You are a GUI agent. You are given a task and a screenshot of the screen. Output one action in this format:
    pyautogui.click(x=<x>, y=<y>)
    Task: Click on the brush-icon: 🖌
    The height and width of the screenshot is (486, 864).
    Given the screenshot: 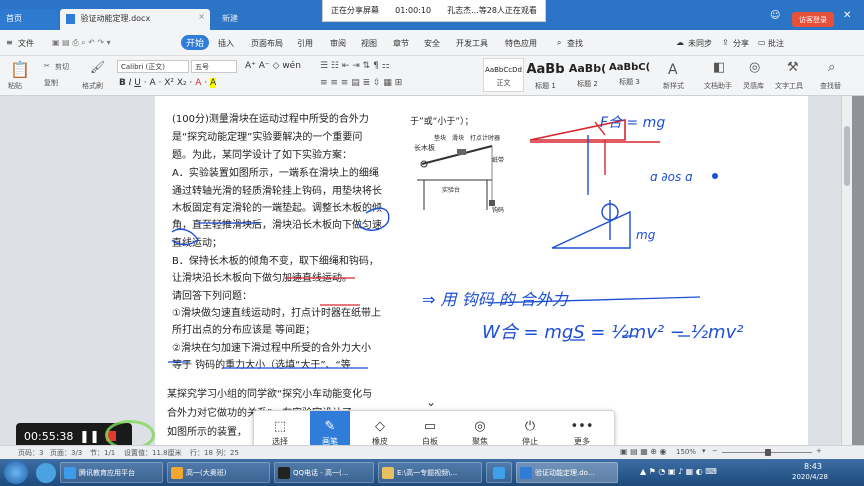 What is the action you would take?
    pyautogui.click(x=97, y=67)
    